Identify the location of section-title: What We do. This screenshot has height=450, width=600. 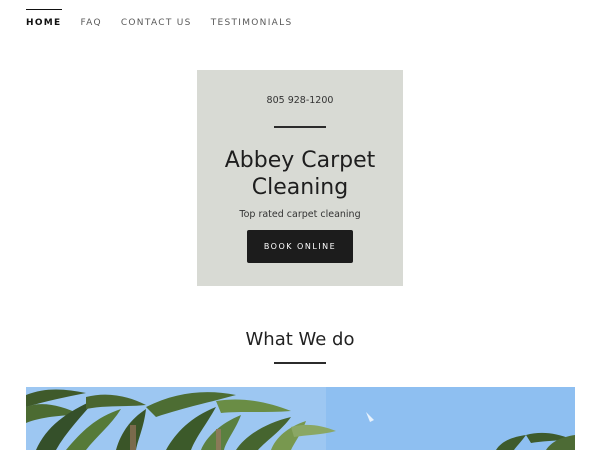
(300, 339).